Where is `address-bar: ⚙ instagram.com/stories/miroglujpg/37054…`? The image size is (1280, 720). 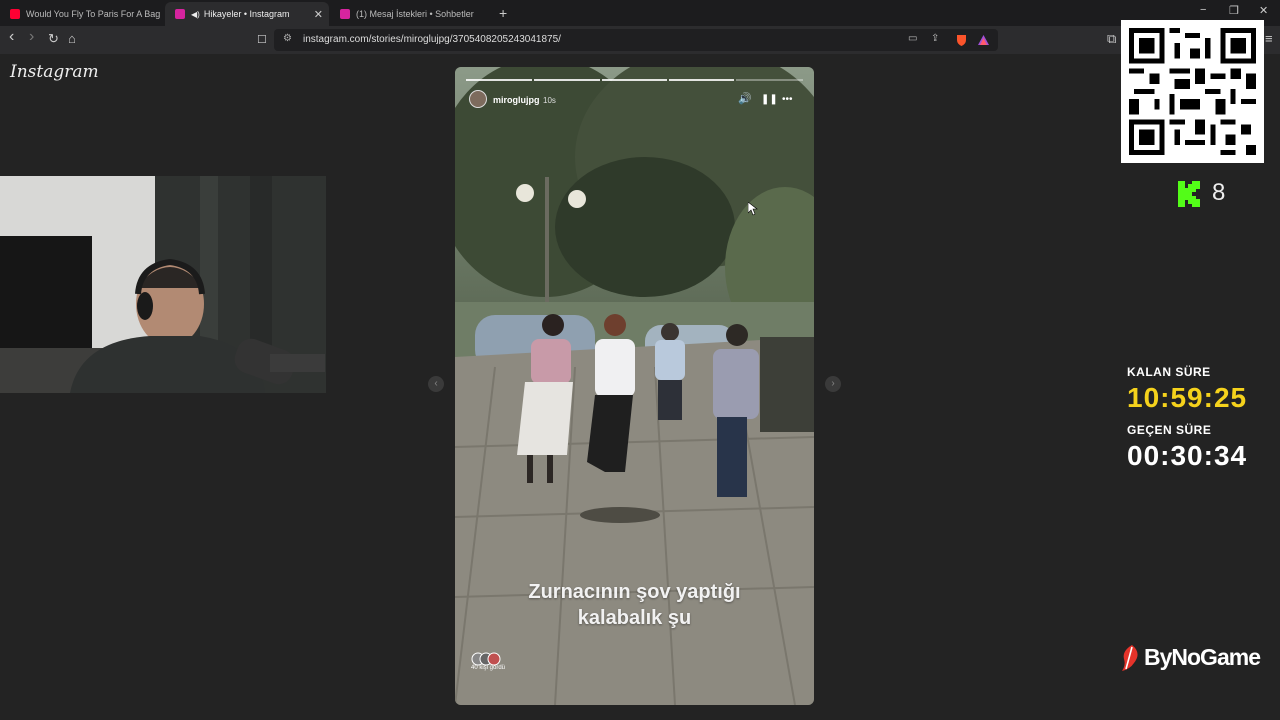
address-bar: ⚙ instagram.com/stories/miroglujpg/37054… is located at coordinates (636, 40).